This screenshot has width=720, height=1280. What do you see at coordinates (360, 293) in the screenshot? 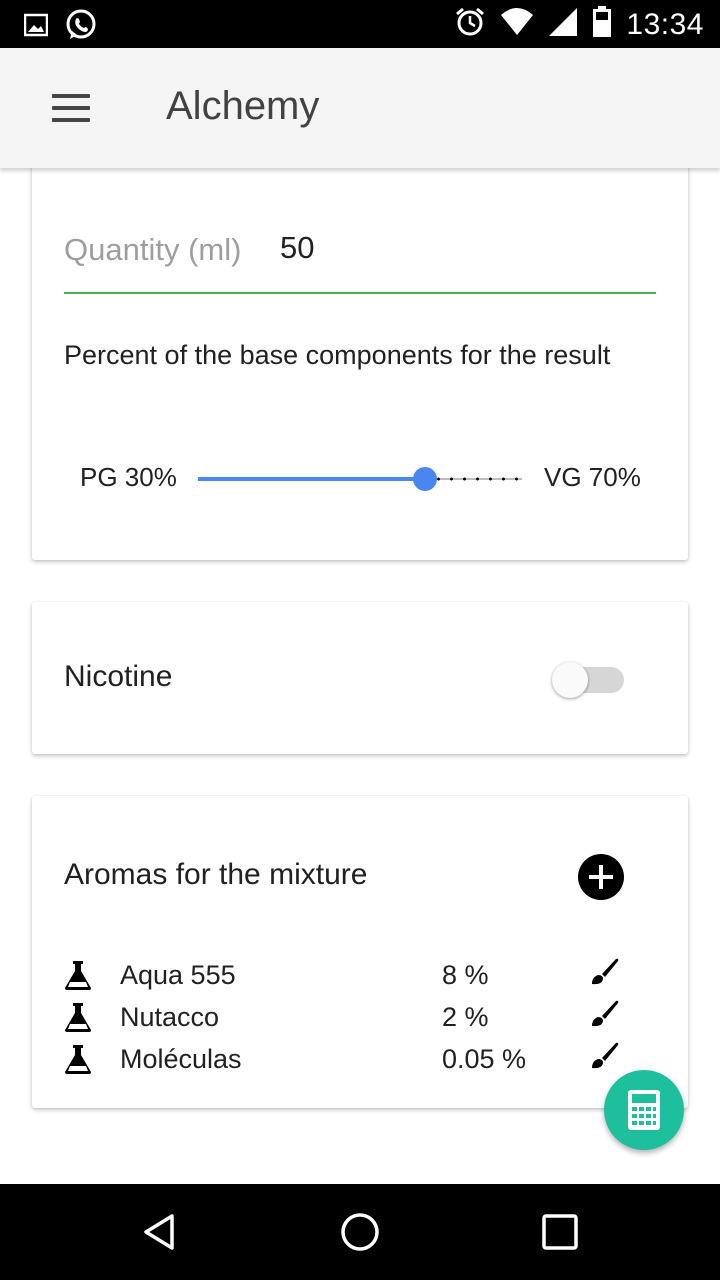
I see `quantity-underline` at bounding box center [360, 293].